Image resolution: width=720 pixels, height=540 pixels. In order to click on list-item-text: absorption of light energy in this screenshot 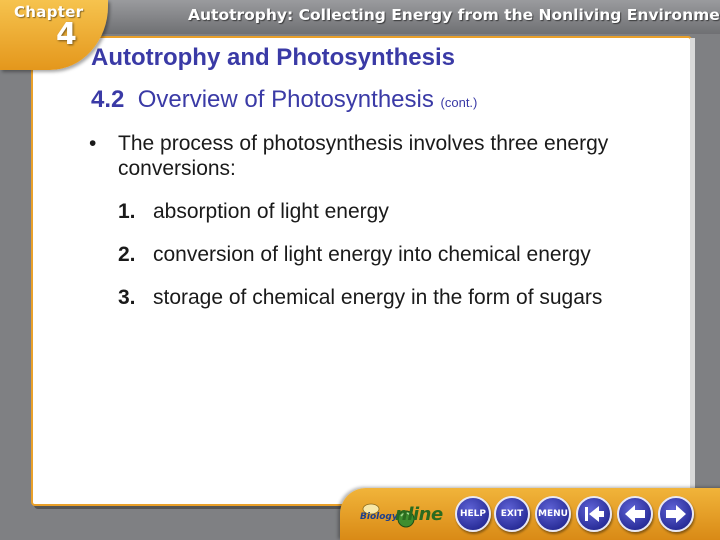, I will do `click(271, 211)`.